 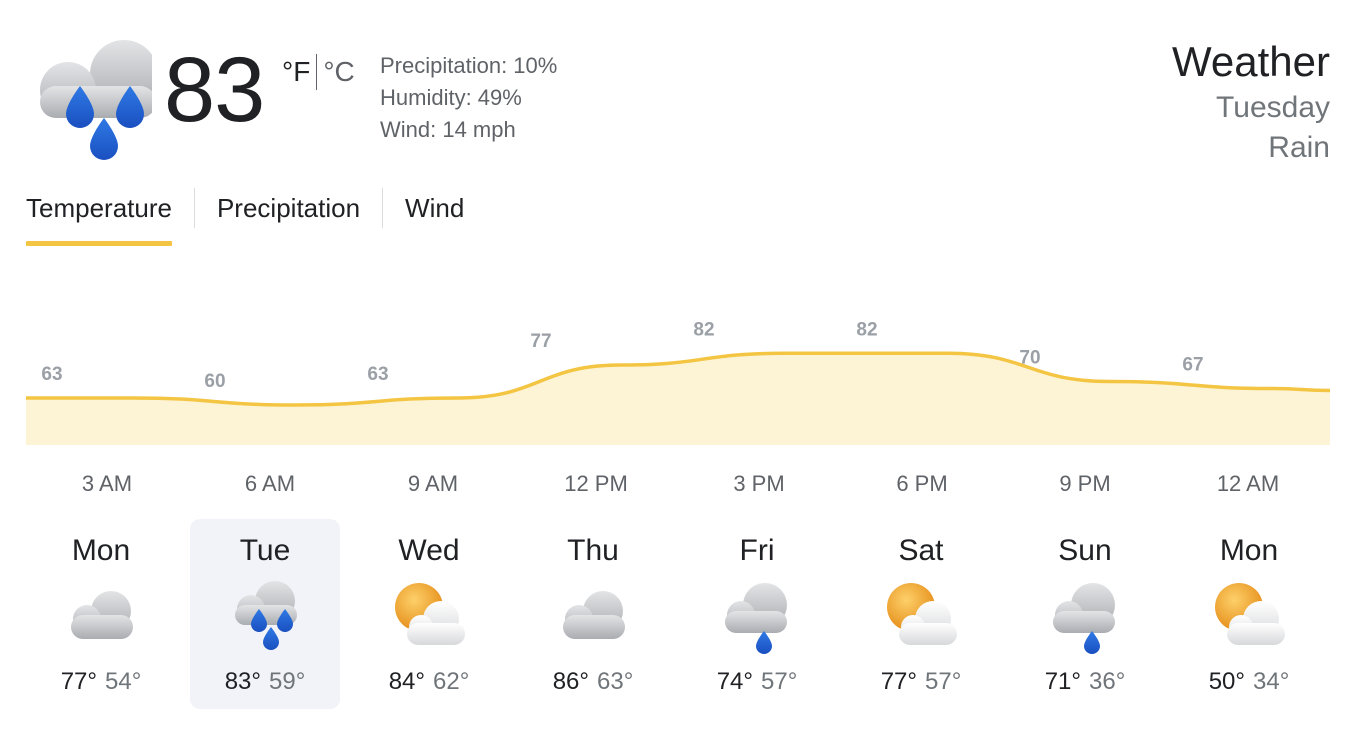 I want to click on day-temperatures: 86° 63°, so click(x=593, y=682).